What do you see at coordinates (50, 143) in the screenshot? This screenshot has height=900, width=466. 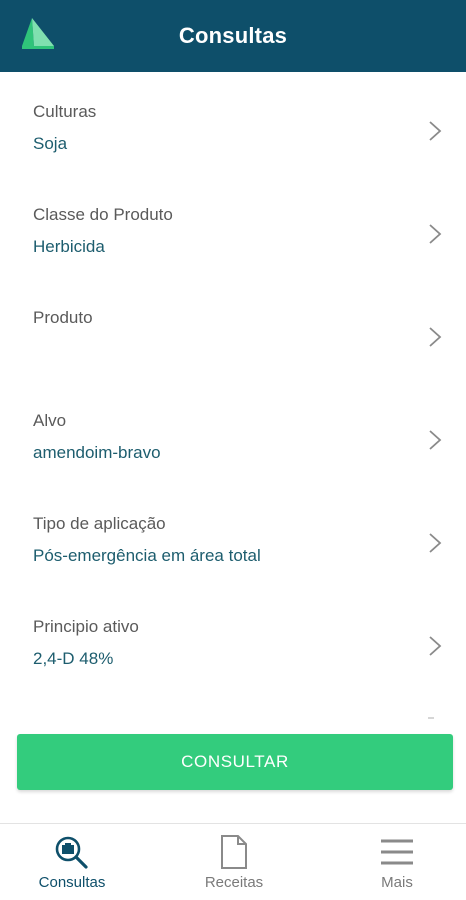 I see `field-value: Soja` at bounding box center [50, 143].